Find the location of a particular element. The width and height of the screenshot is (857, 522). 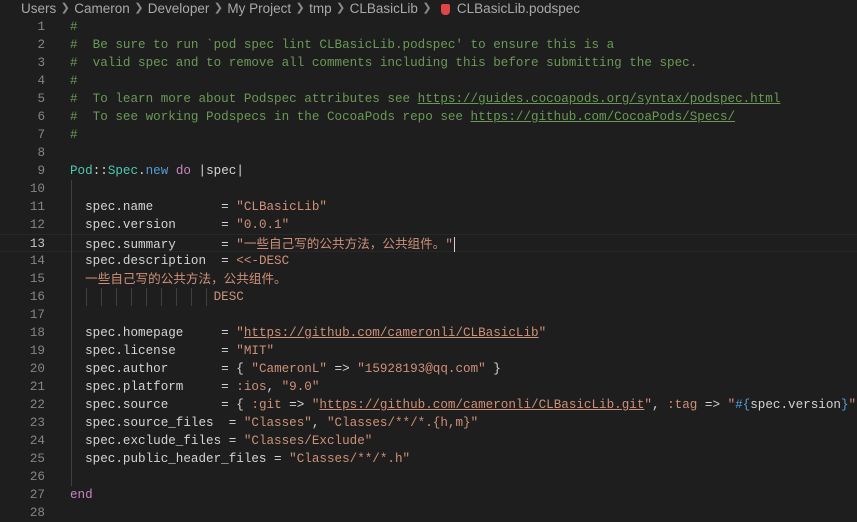

line-number: 26 is located at coordinates (37, 477).